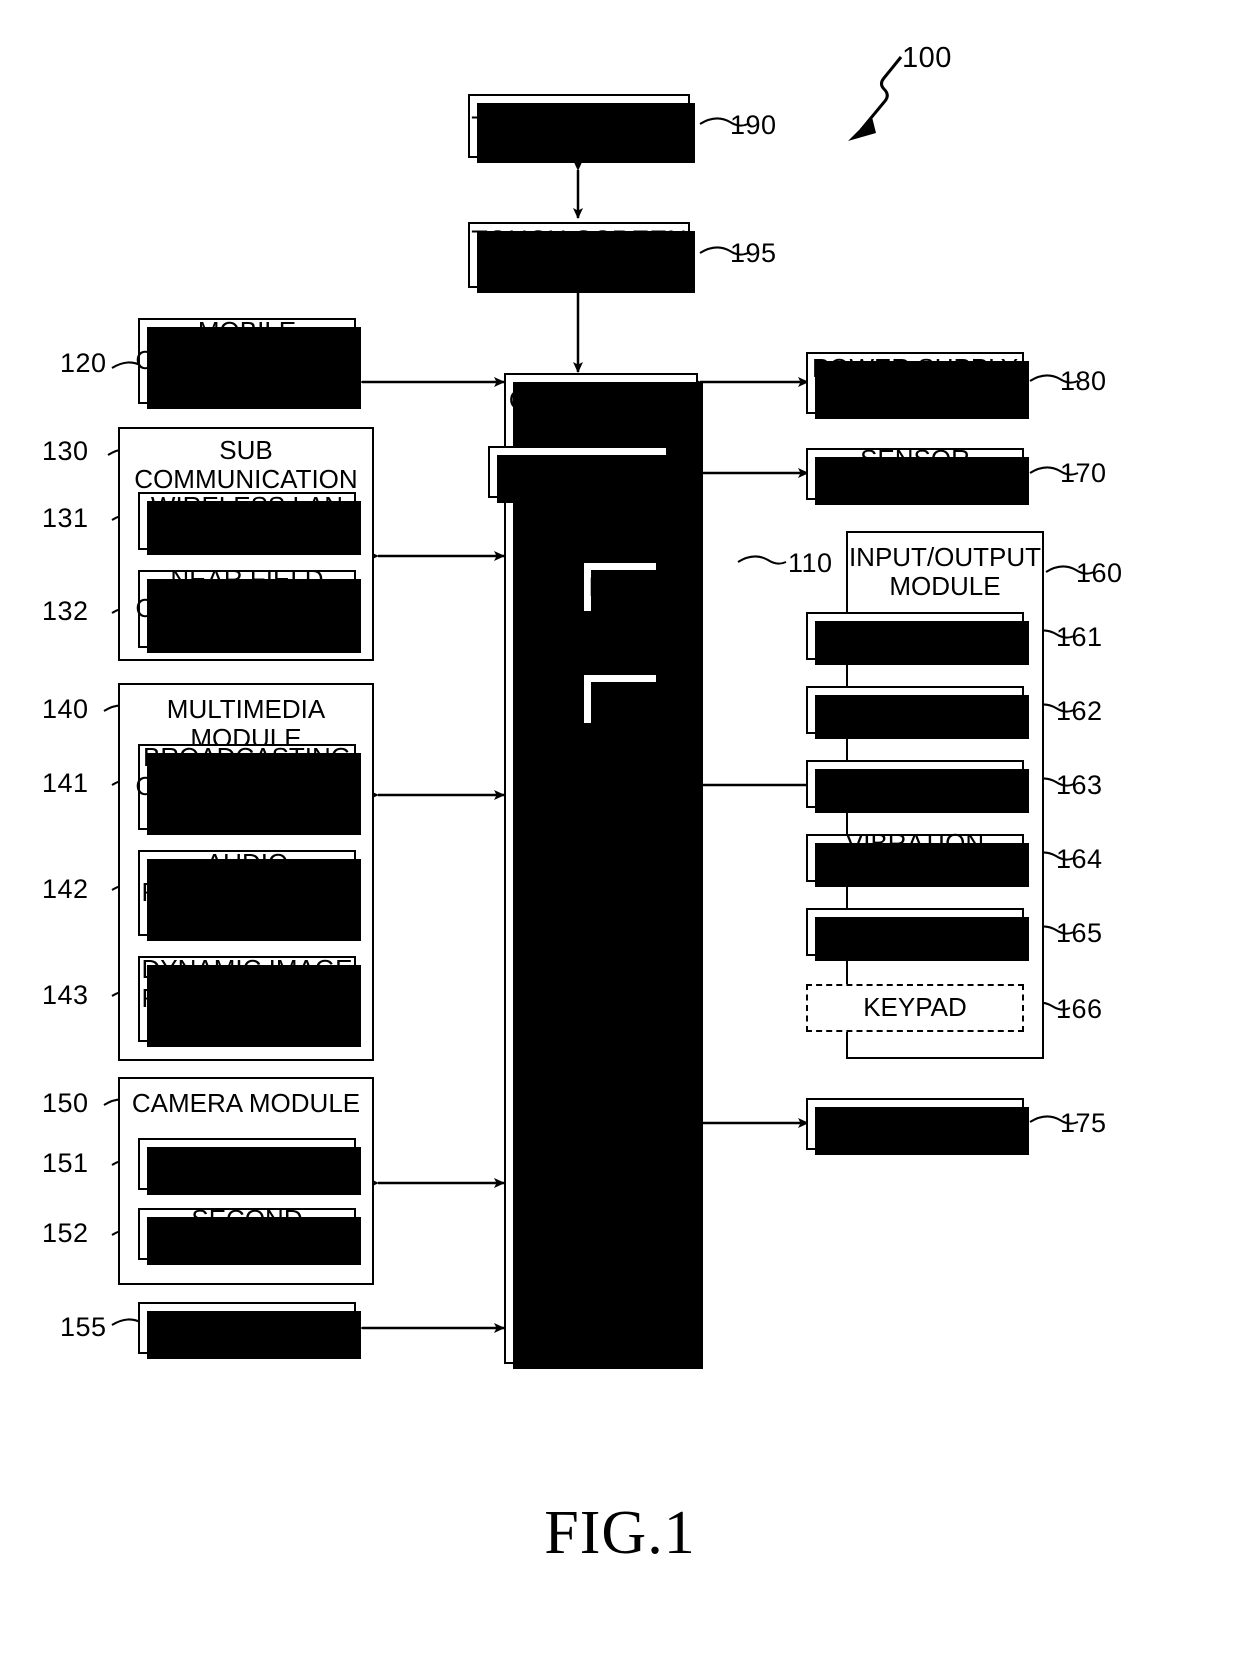 The width and height of the screenshot is (1240, 1676). Describe the element at coordinates (581, 257) in the screenshot. I see `touch-screen-controller-block: TOUCH SCREEN CONTROLLER` at that location.